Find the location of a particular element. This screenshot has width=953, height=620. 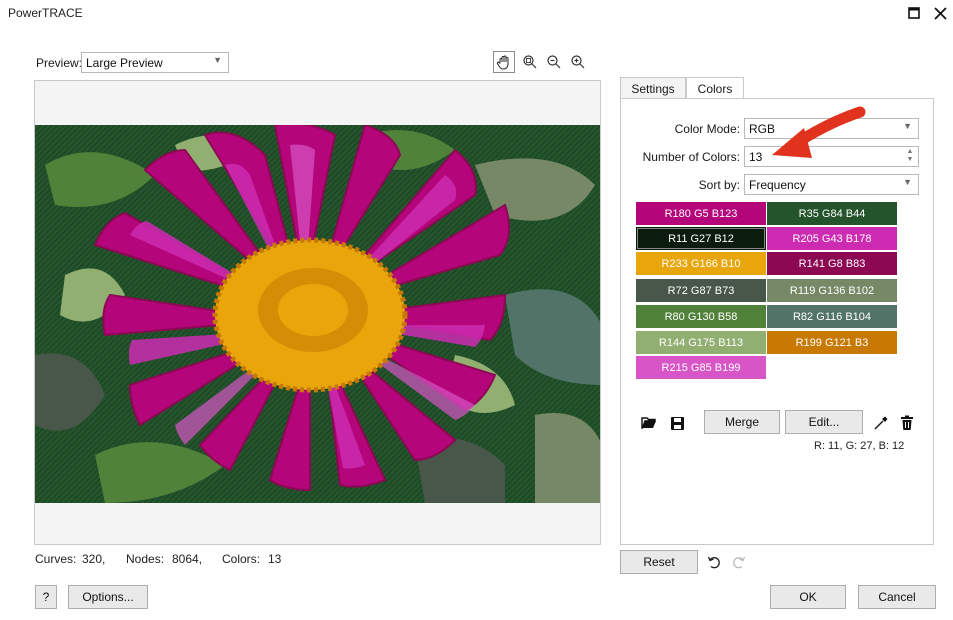

cancel-button: Cancel is located at coordinates (897, 597).